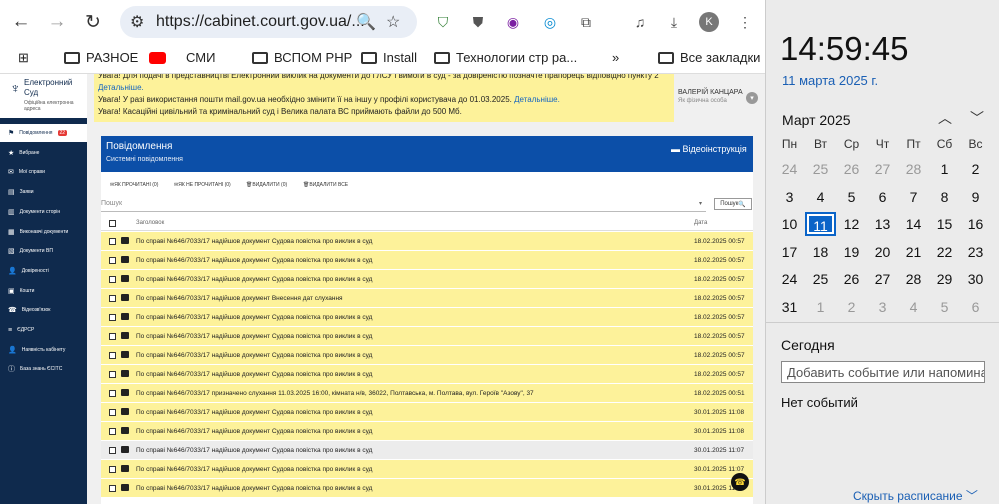 The width and height of the screenshot is (999, 504). What do you see at coordinates (615, 57) in the screenshot?
I see `more-bookmarks-icon: »` at bounding box center [615, 57].